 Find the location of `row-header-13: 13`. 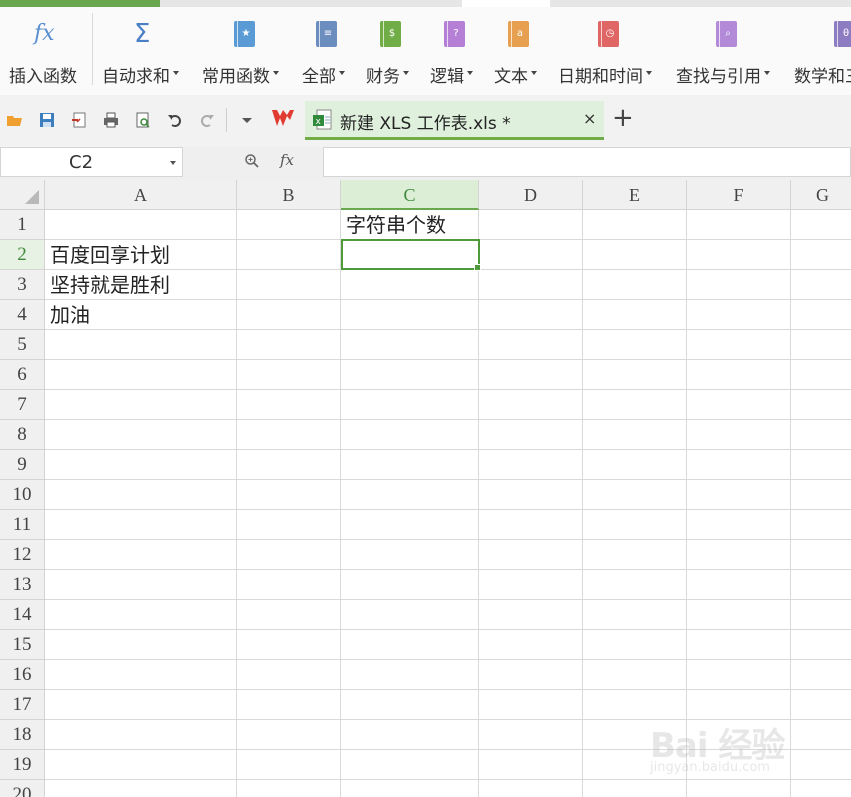

row-header-13: 13 is located at coordinates (22, 585).